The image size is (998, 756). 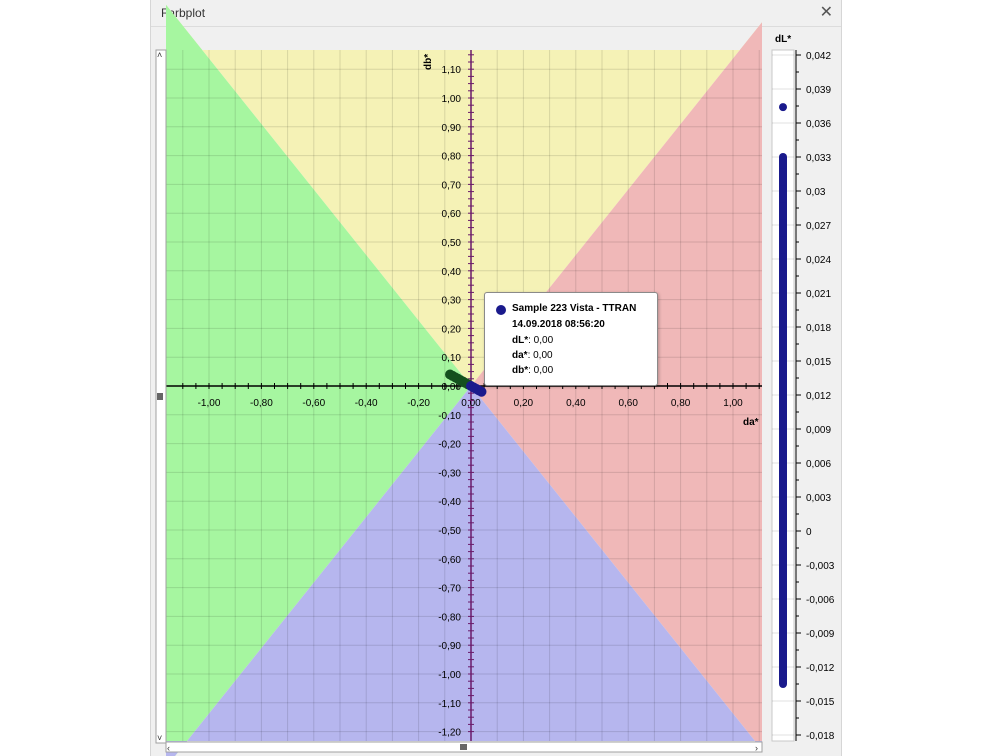 What do you see at coordinates (628, 403) in the screenshot?
I see `x-tick-label: 0,60` at bounding box center [628, 403].